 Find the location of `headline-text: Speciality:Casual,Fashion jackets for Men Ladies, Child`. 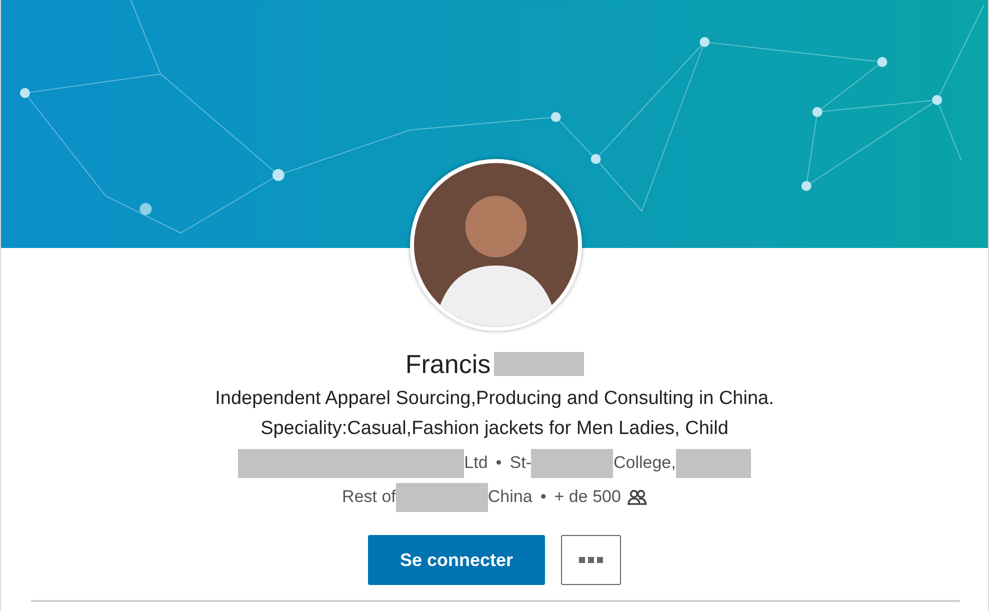

headline-text: Speciality:Casual,Fashion jackets for Men Ladies, Child is located at coordinates (495, 429).